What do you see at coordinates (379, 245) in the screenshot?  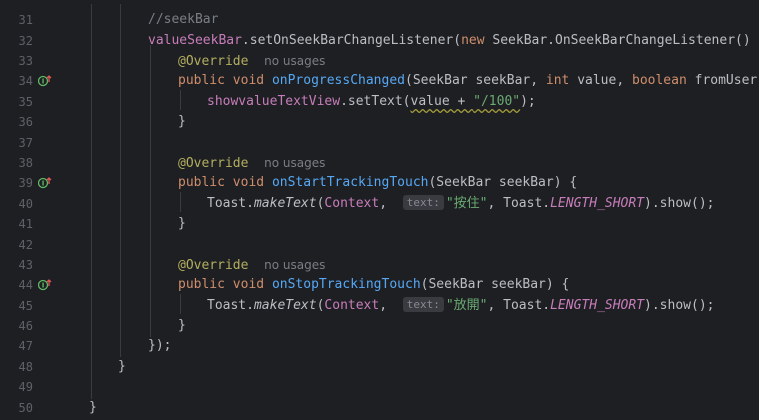 I see `code-line-42: 42` at bounding box center [379, 245].